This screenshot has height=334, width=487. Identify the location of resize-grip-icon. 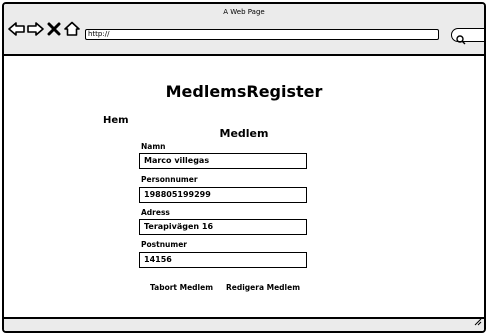
(478, 320).